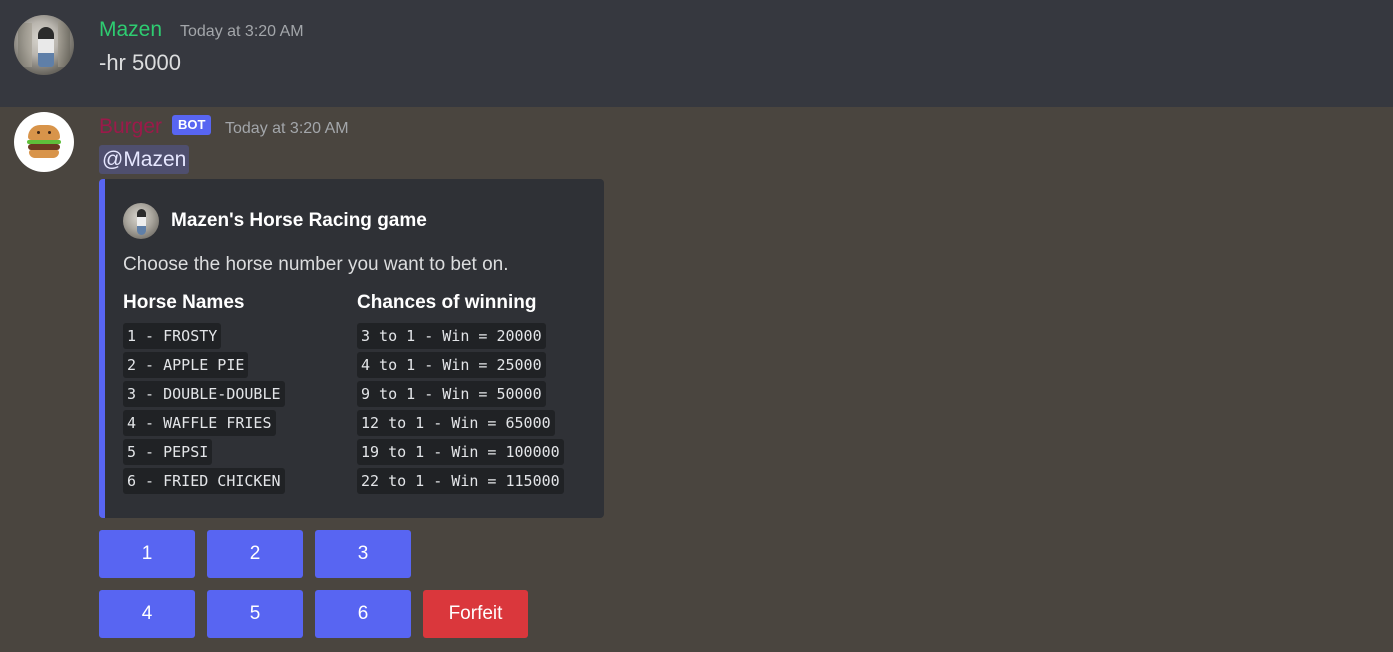  I want to click on embed-author-avatar, so click(141, 221).